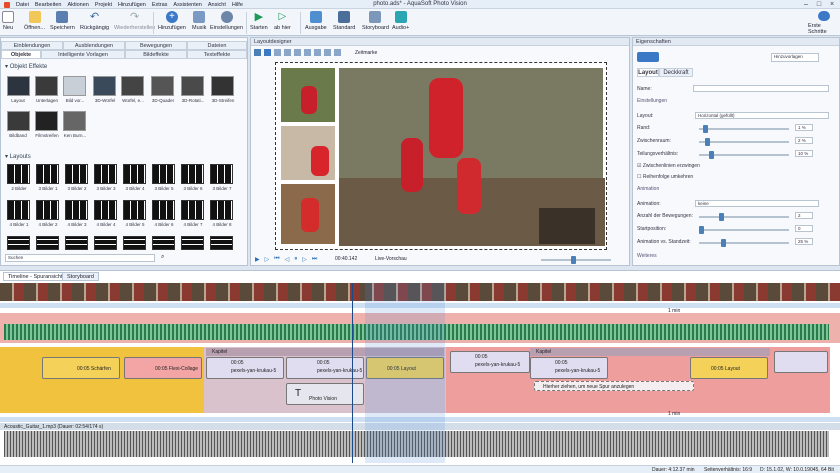 The width and height of the screenshot is (840, 473). What do you see at coordinates (375, 23) in the screenshot?
I see `storyboard-button: Storyboard` at bounding box center [375, 23].